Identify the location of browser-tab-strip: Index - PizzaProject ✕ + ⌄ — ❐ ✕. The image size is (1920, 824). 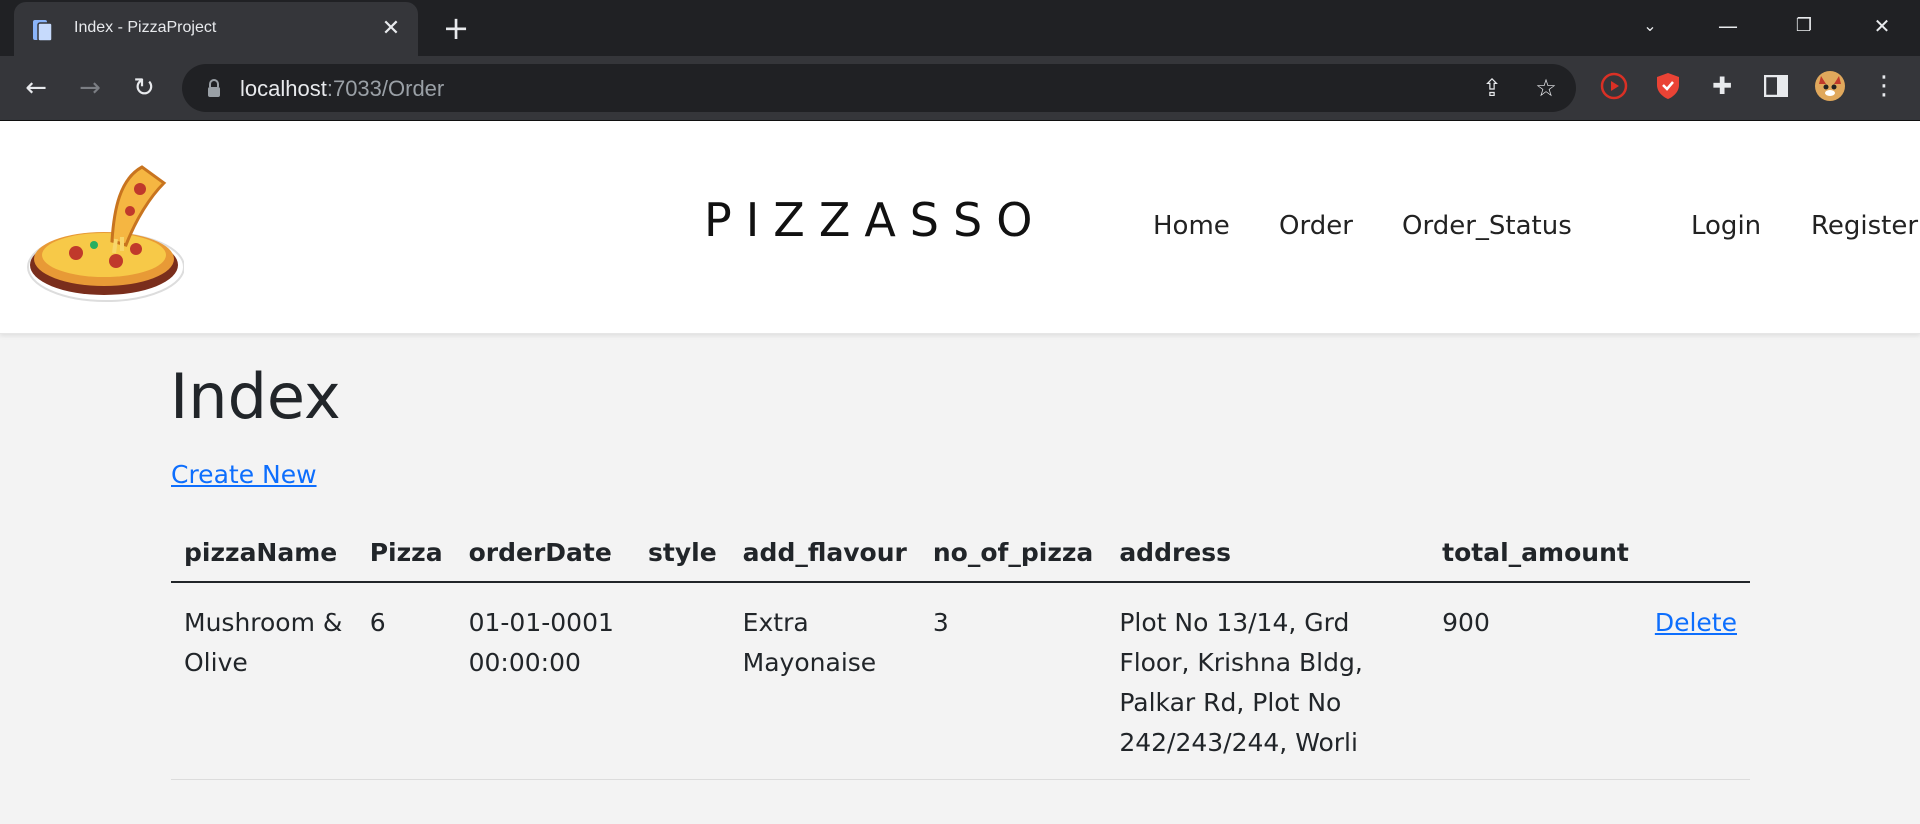
(960, 28).